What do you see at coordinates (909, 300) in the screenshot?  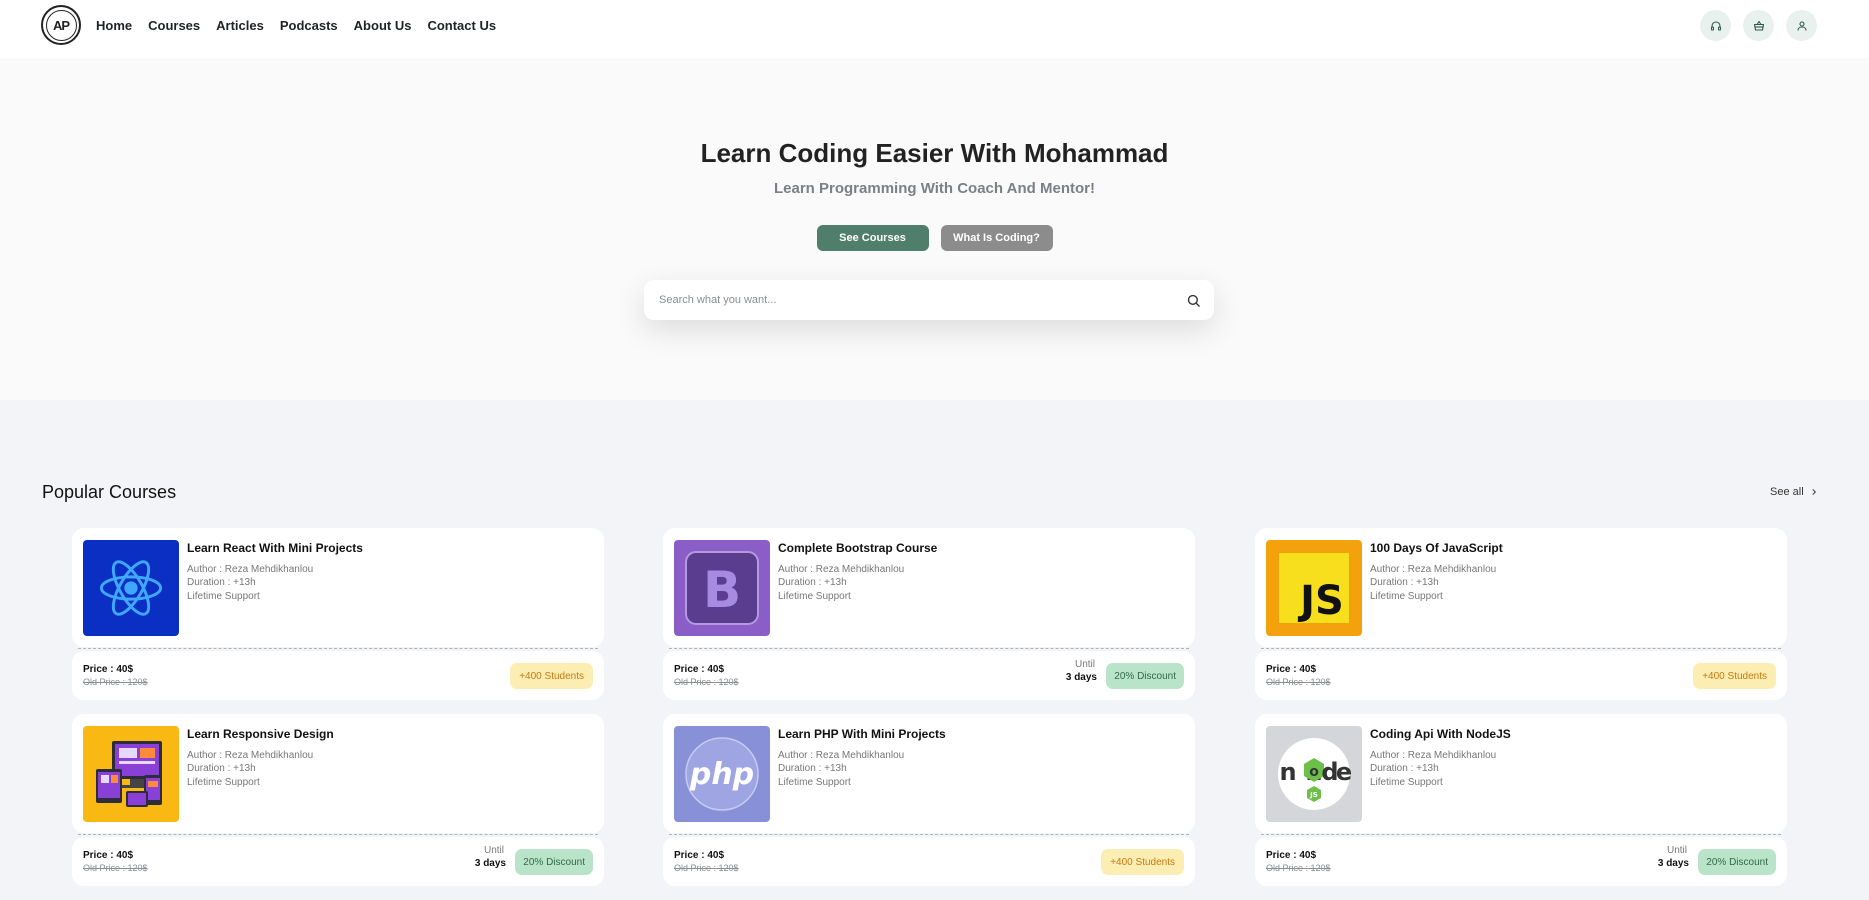 I see `search-input` at bounding box center [909, 300].